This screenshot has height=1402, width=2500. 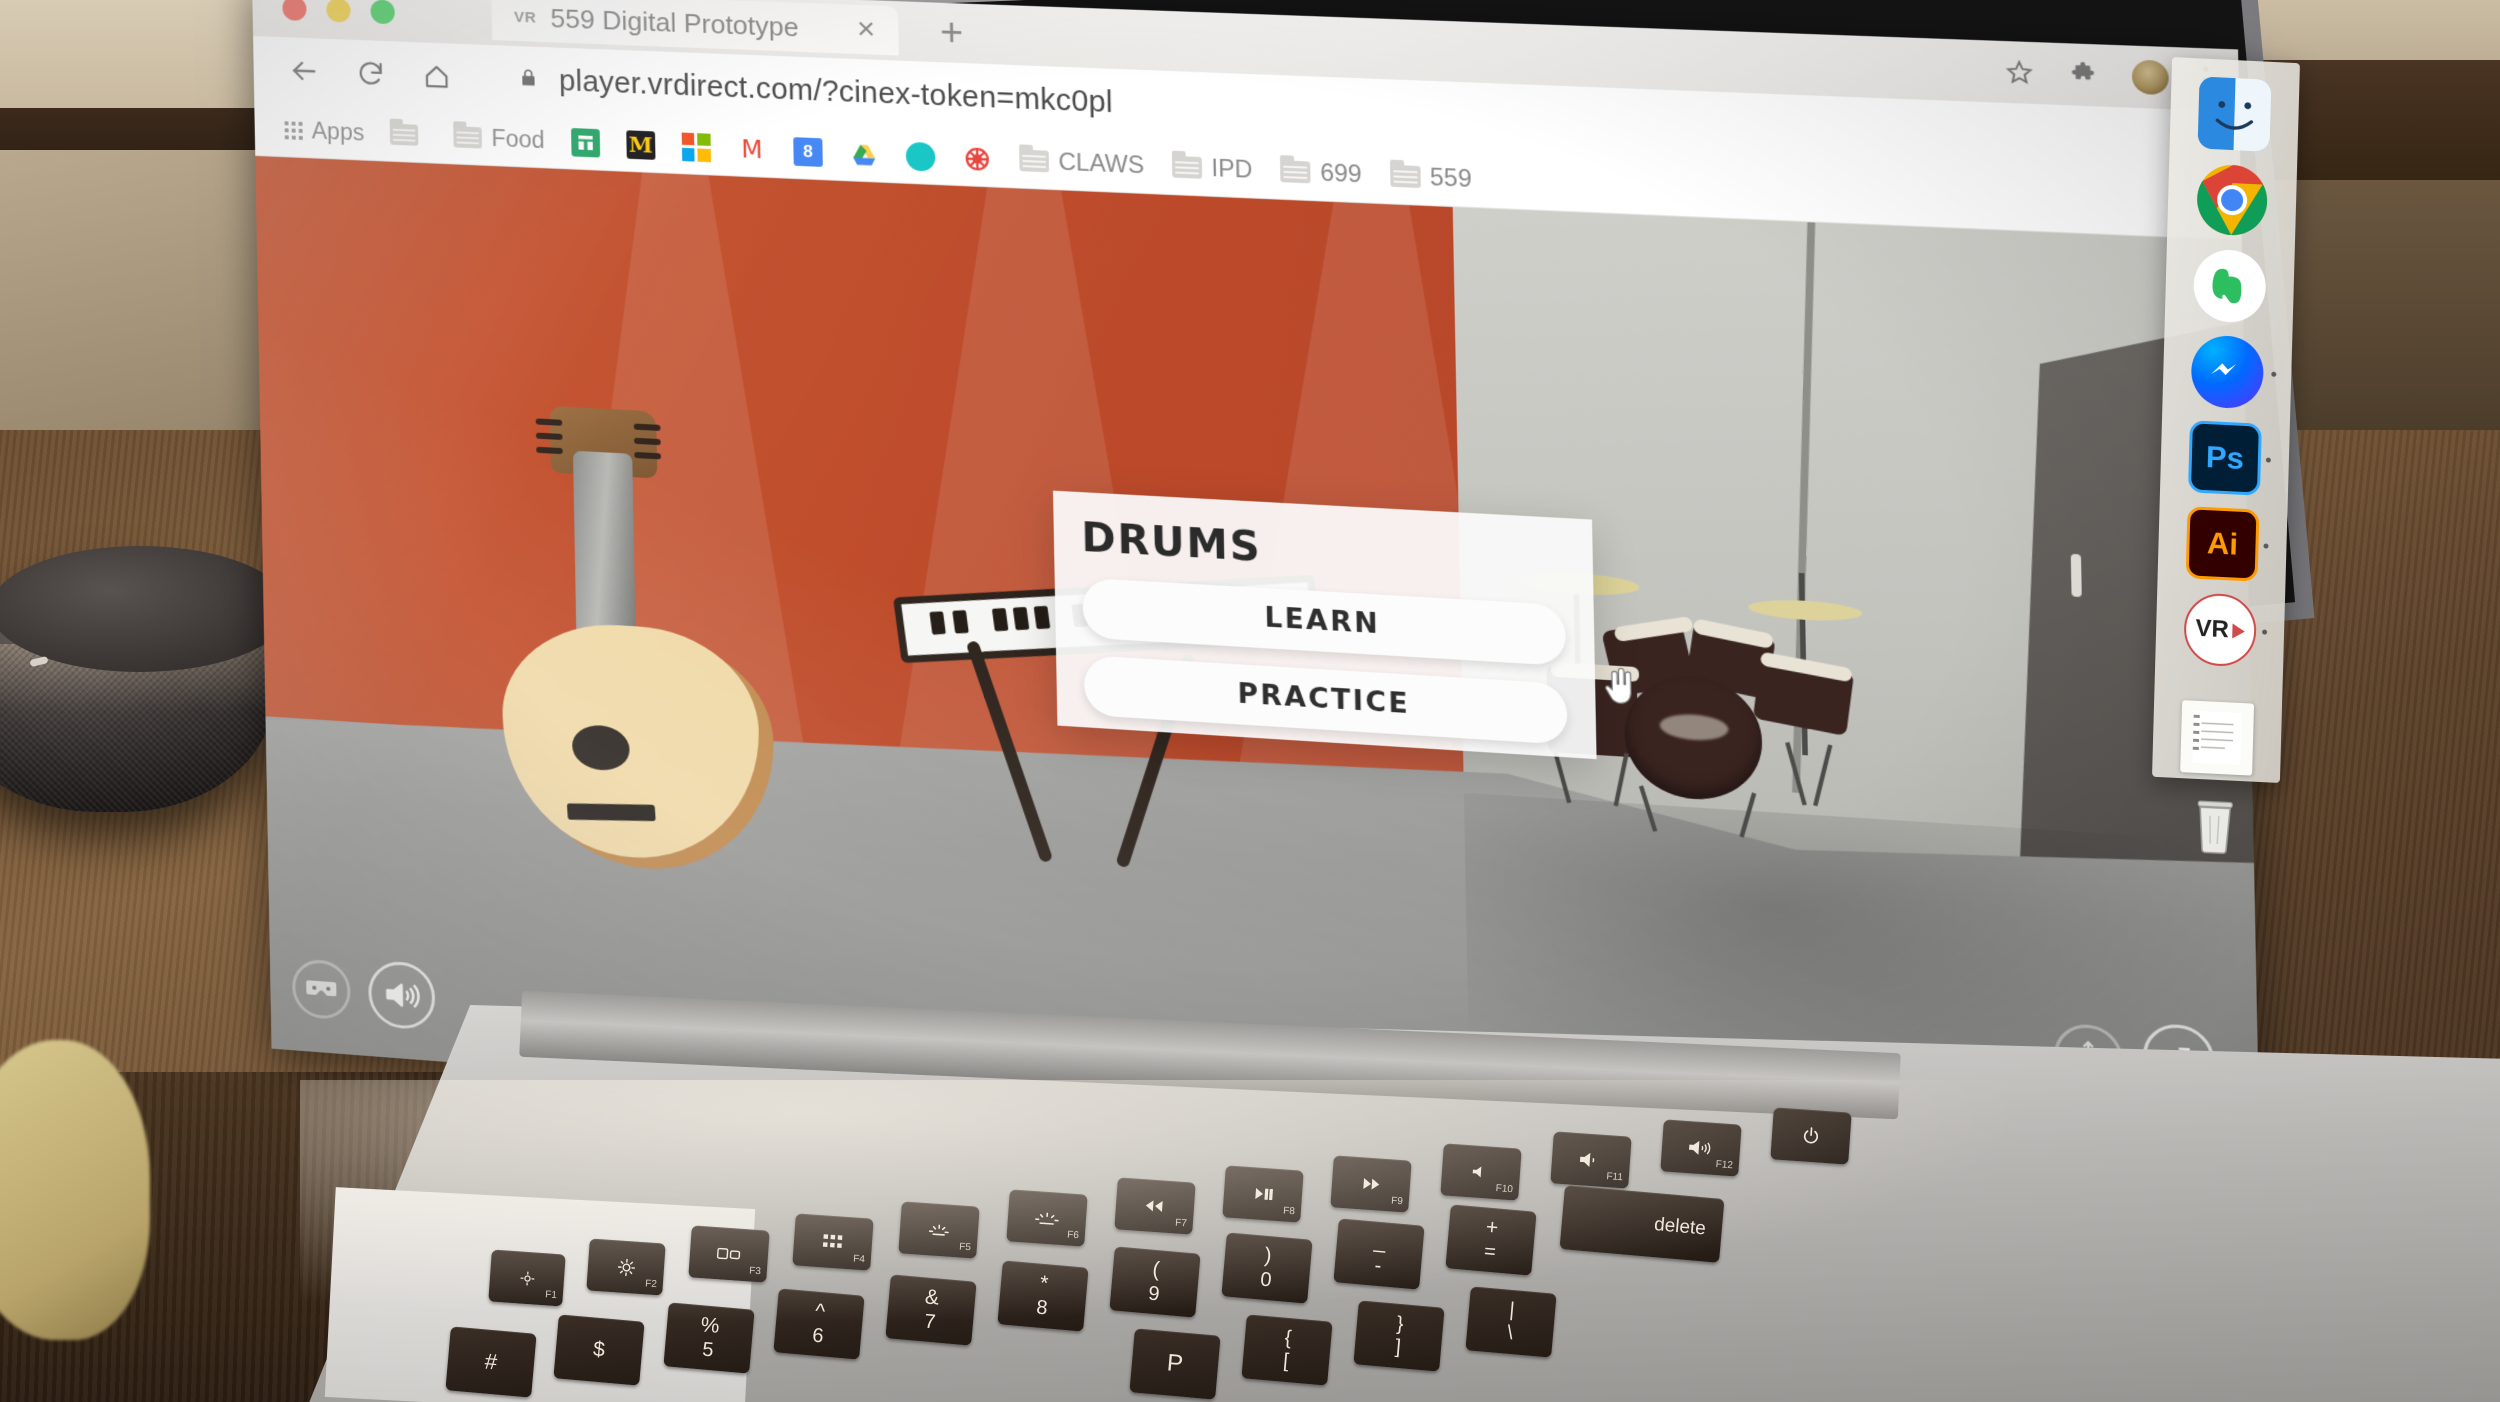 I want to click on bookmark-folder-ipd: IPD, so click(x=1212, y=168).